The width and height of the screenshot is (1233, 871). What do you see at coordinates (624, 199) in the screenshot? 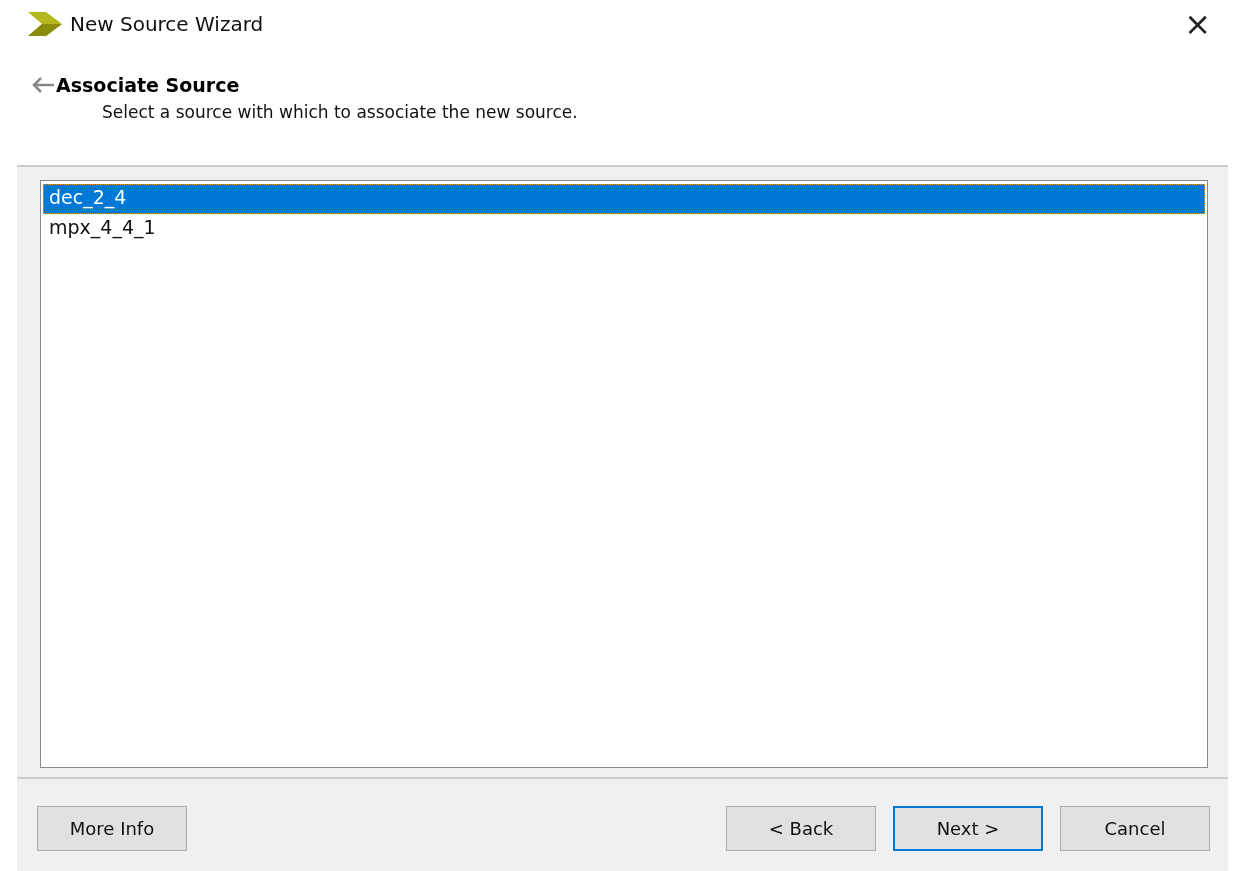
I see `source-item: dec_2_4` at bounding box center [624, 199].